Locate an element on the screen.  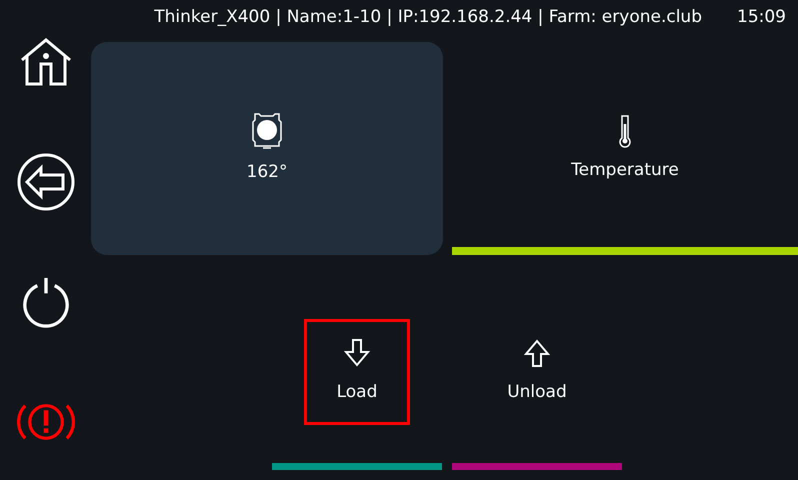
thermometer-icon is located at coordinates (625, 131).